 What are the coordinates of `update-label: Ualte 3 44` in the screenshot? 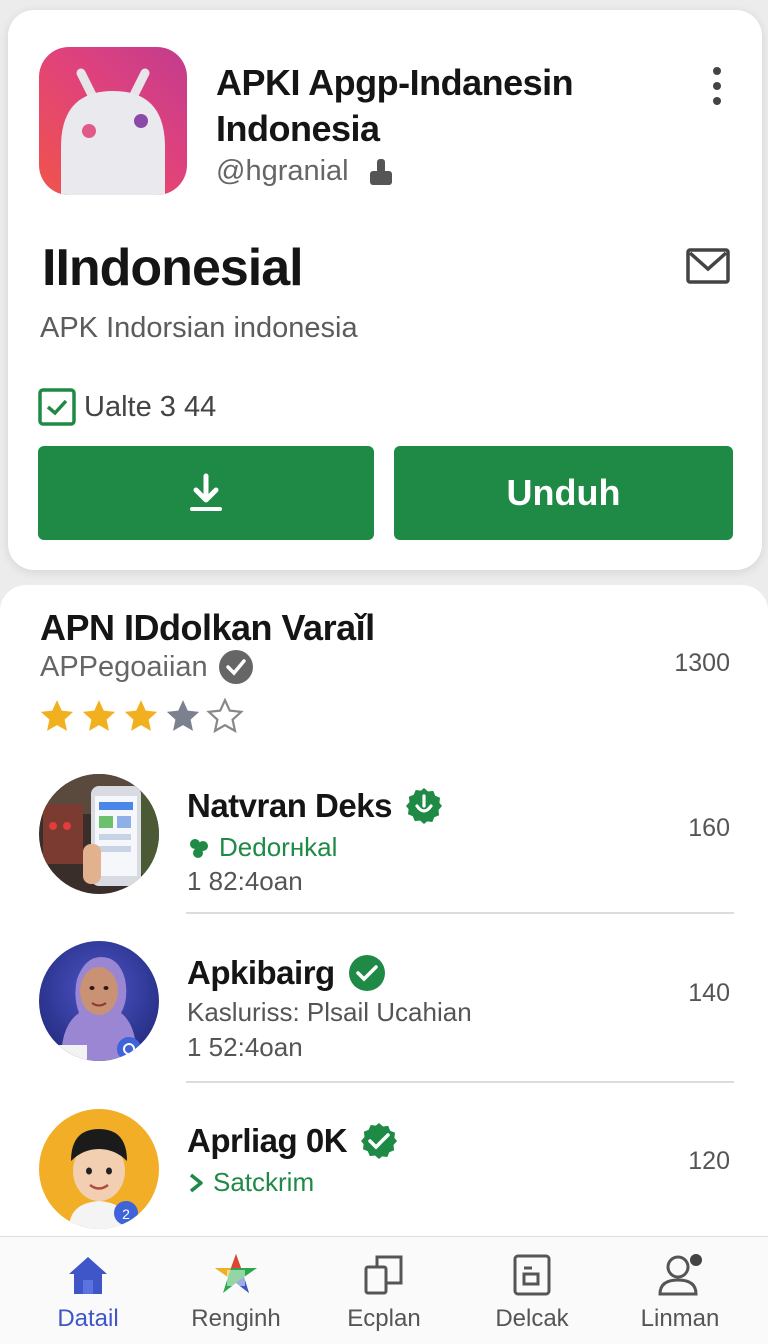 It's located at (150, 406).